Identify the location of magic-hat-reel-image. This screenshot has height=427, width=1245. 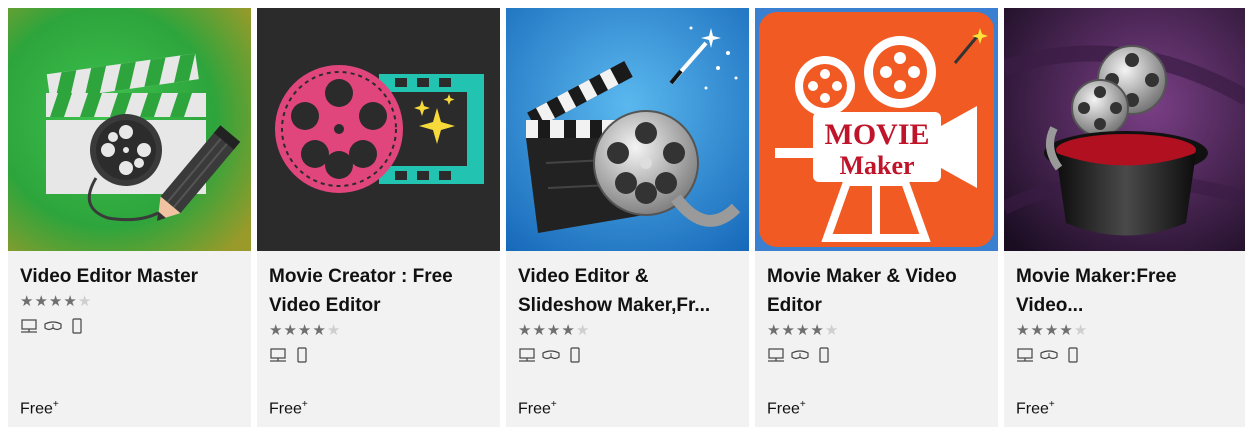
(1124, 129).